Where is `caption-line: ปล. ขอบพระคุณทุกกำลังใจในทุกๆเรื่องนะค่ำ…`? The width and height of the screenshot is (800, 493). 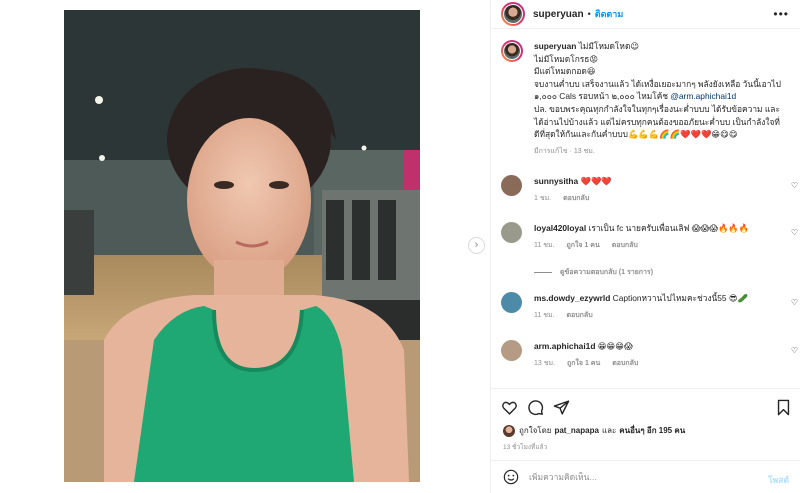
caption-line: ปล. ขอบพระคุณทุกกำลังใจในทุกๆเรื่องนะค่ำ… is located at coordinates (657, 108).